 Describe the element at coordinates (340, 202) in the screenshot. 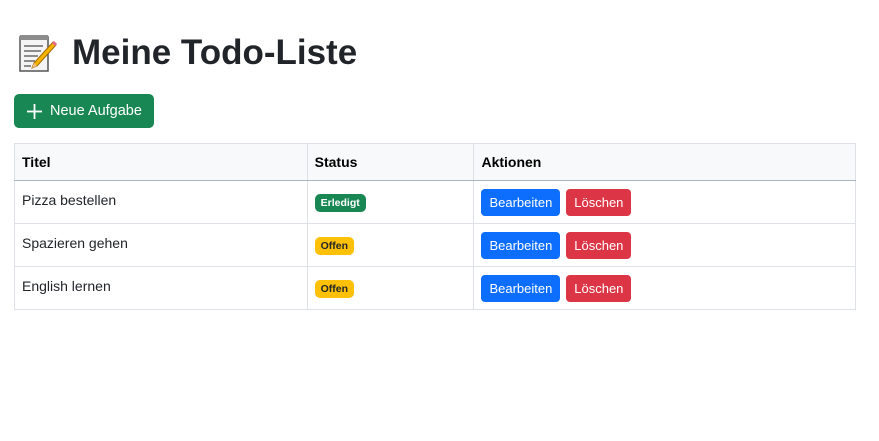

I see `status-badge: Erledigt` at that location.